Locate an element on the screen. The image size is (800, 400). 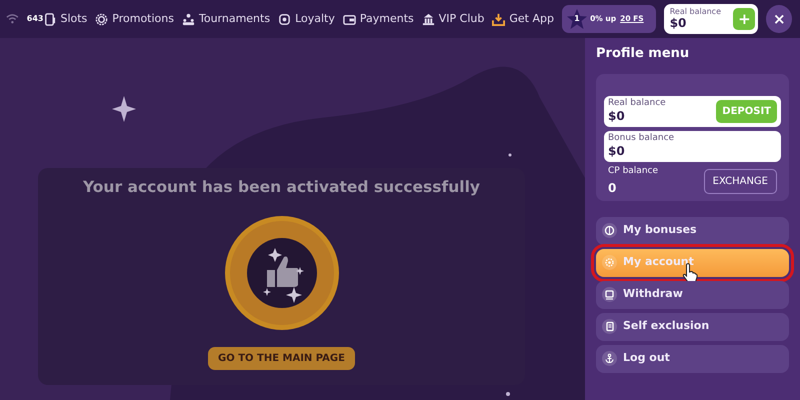
close-button: × is located at coordinates (779, 19).